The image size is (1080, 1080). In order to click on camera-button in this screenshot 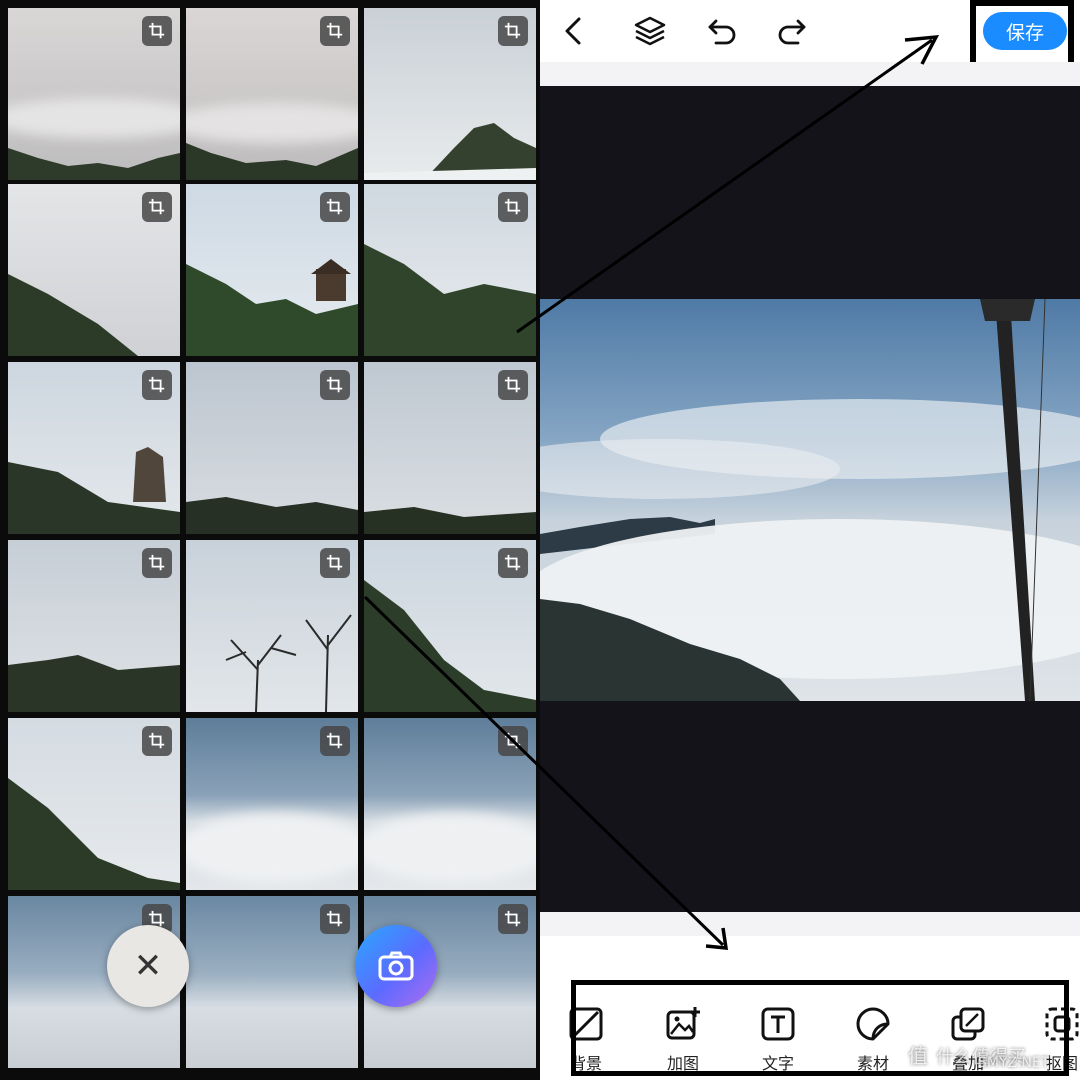, I will do `click(396, 966)`.